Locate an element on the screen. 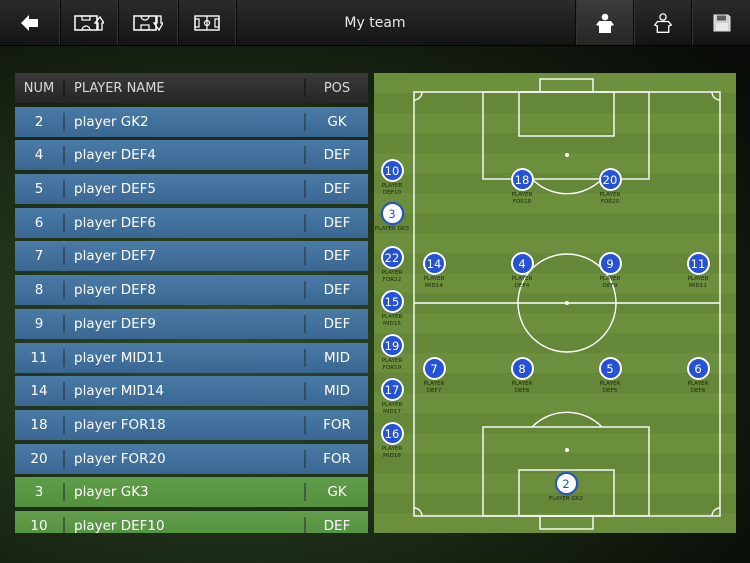 The image size is (750, 563). player-shirt-filled-icon is located at coordinates (605, 23).